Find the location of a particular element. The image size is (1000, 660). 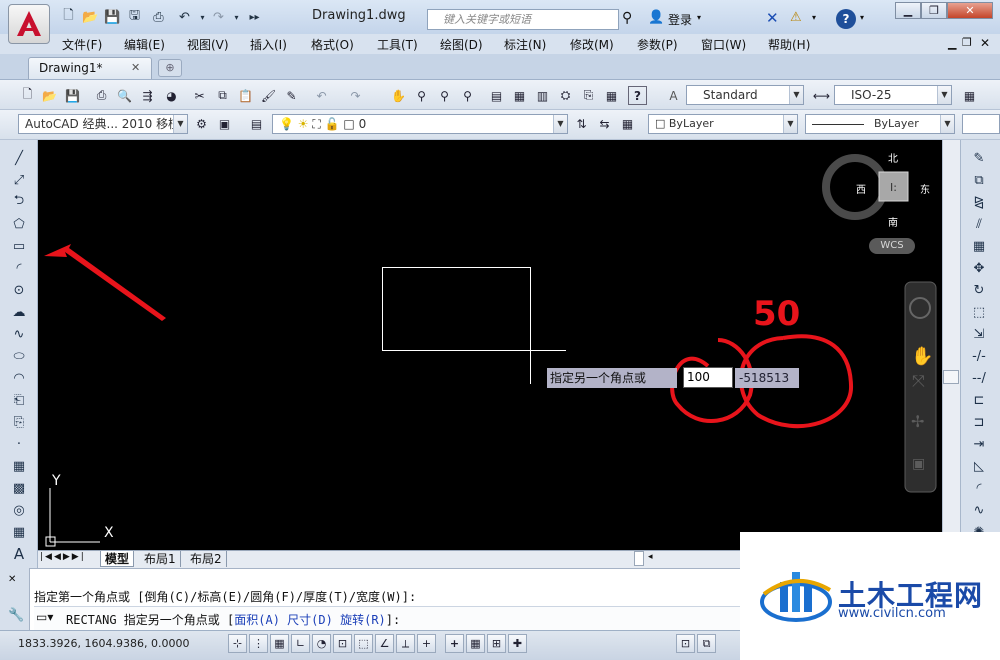

chamfer-icon: ◺ is located at coordinates (979, 466).